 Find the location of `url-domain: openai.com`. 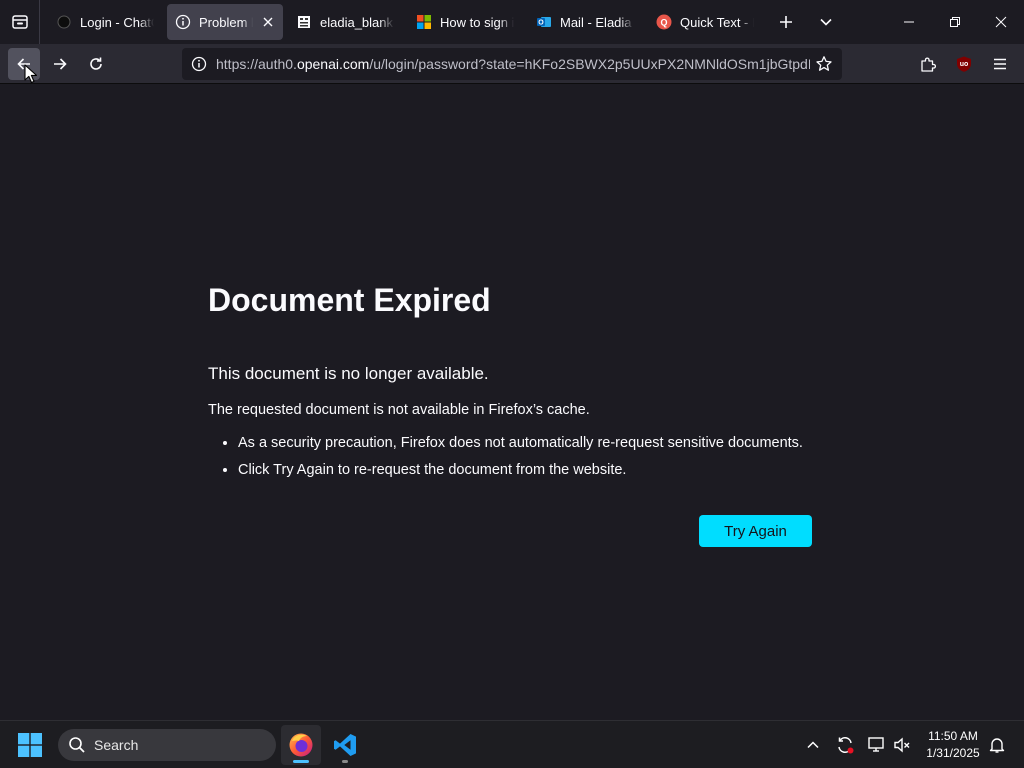

url-domain: openai.com is located at coordinates (333, 64).